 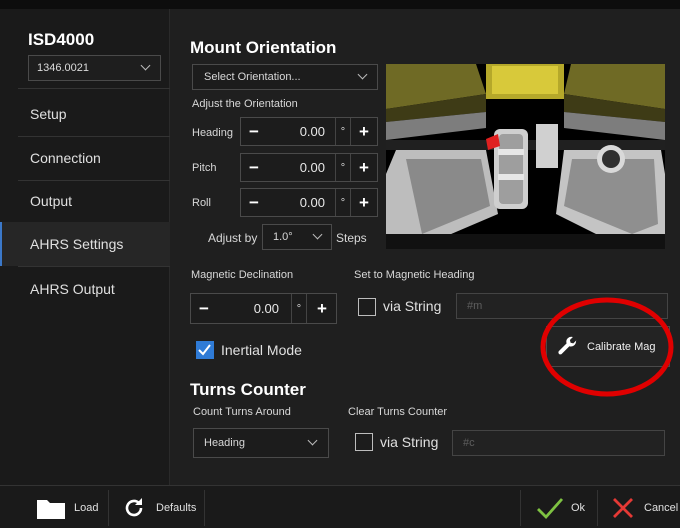 What do you see at coordinates (261, 443) in the screenshot?
I see `count-turns-around-select: Heading` at bounding box center [261, 443].